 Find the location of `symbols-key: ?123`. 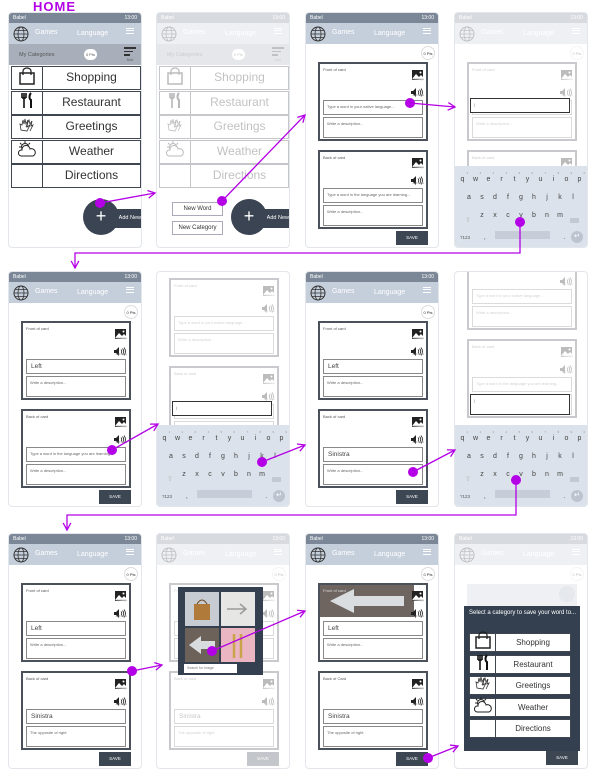

symbols-key: ?123 is located at coordinates (167, 496).